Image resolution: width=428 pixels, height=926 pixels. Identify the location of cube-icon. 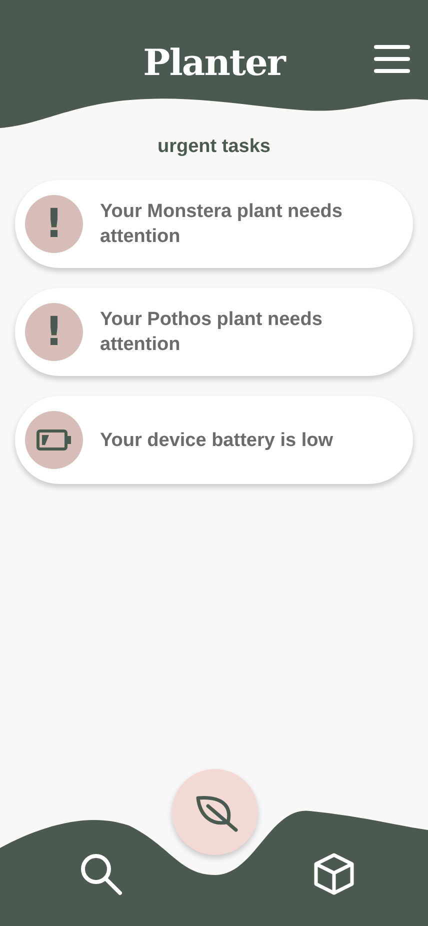
(334, 874).